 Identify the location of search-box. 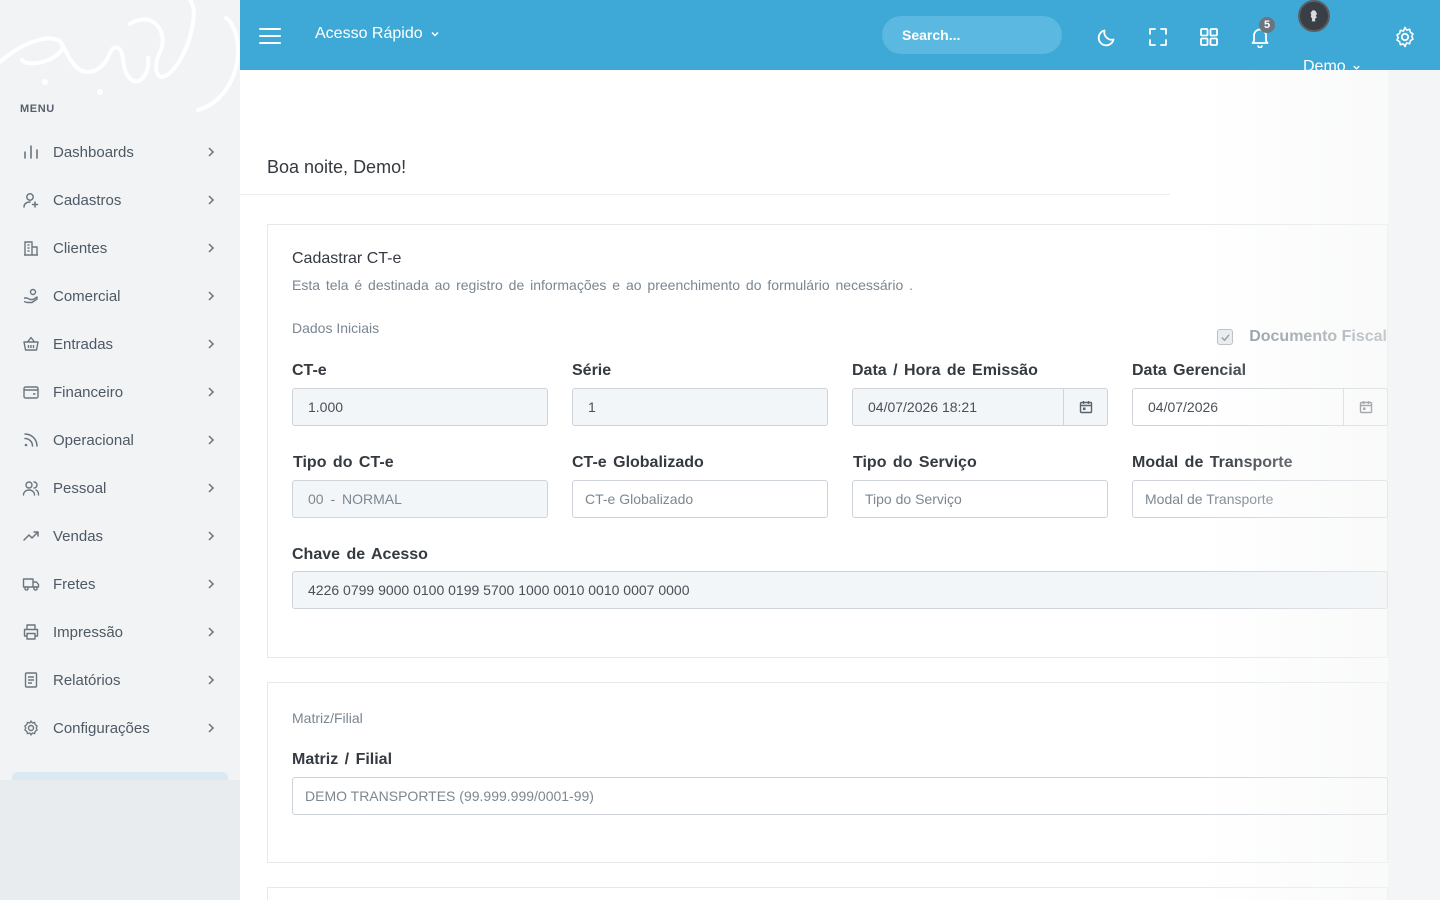
(972, 35).